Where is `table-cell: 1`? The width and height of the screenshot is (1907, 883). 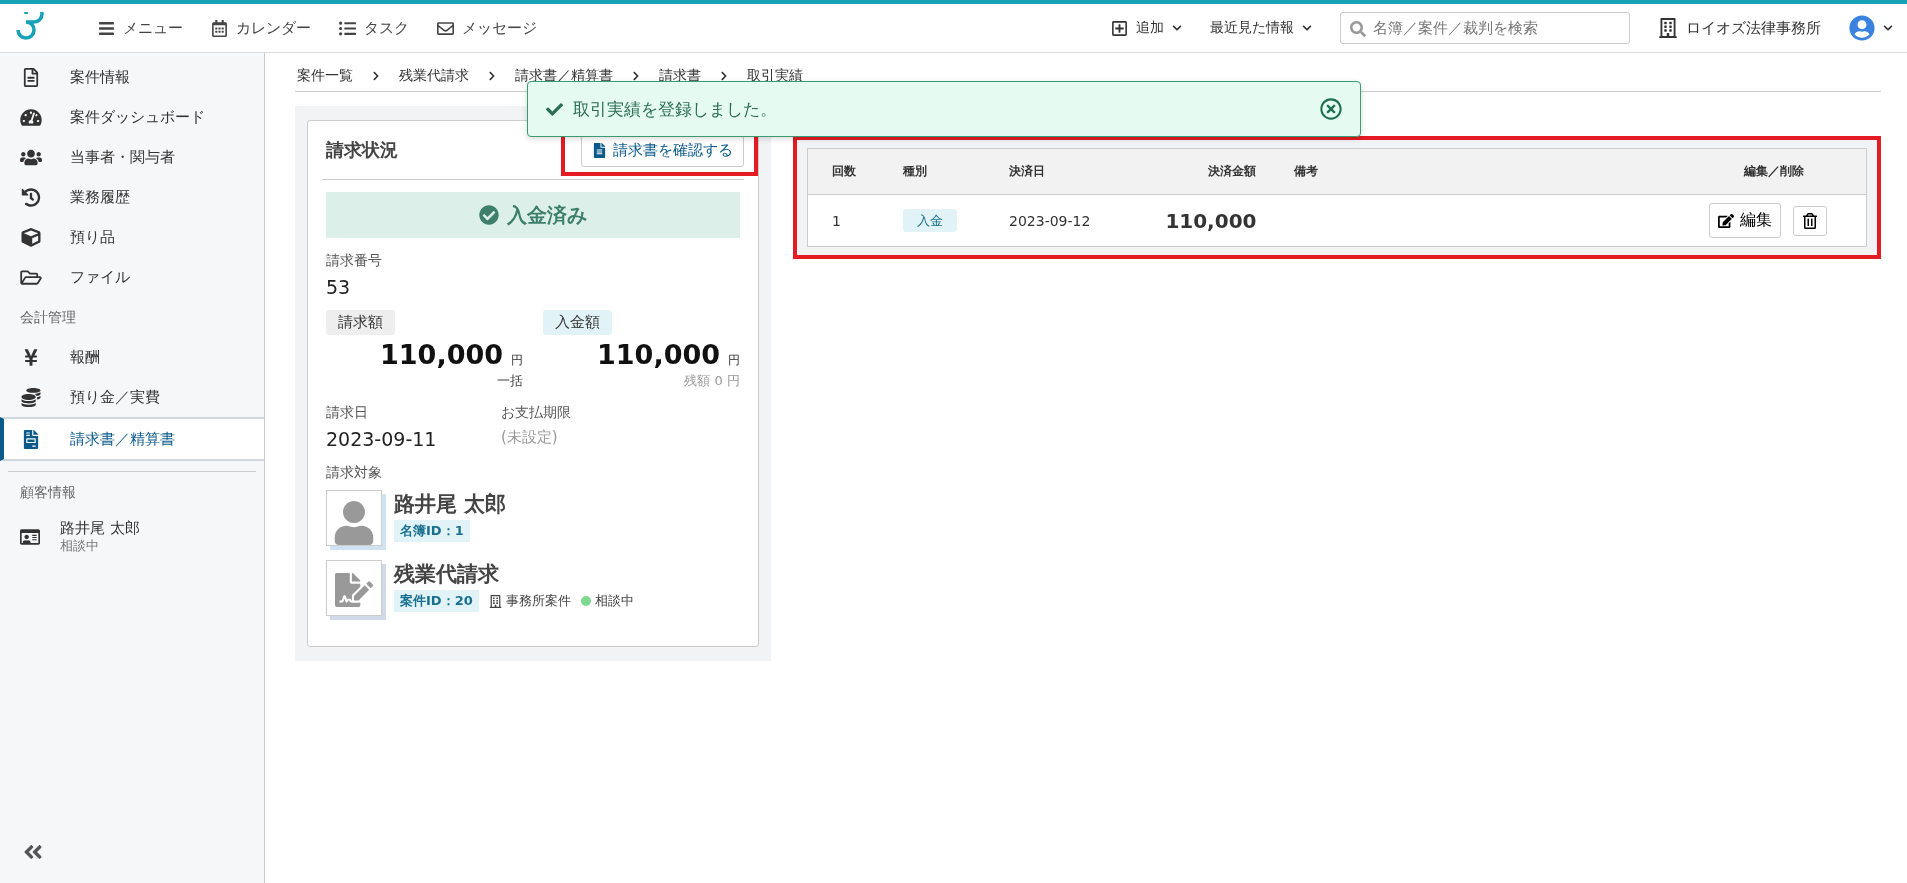 table-cell: 1 is located at coordinates (843, 220).